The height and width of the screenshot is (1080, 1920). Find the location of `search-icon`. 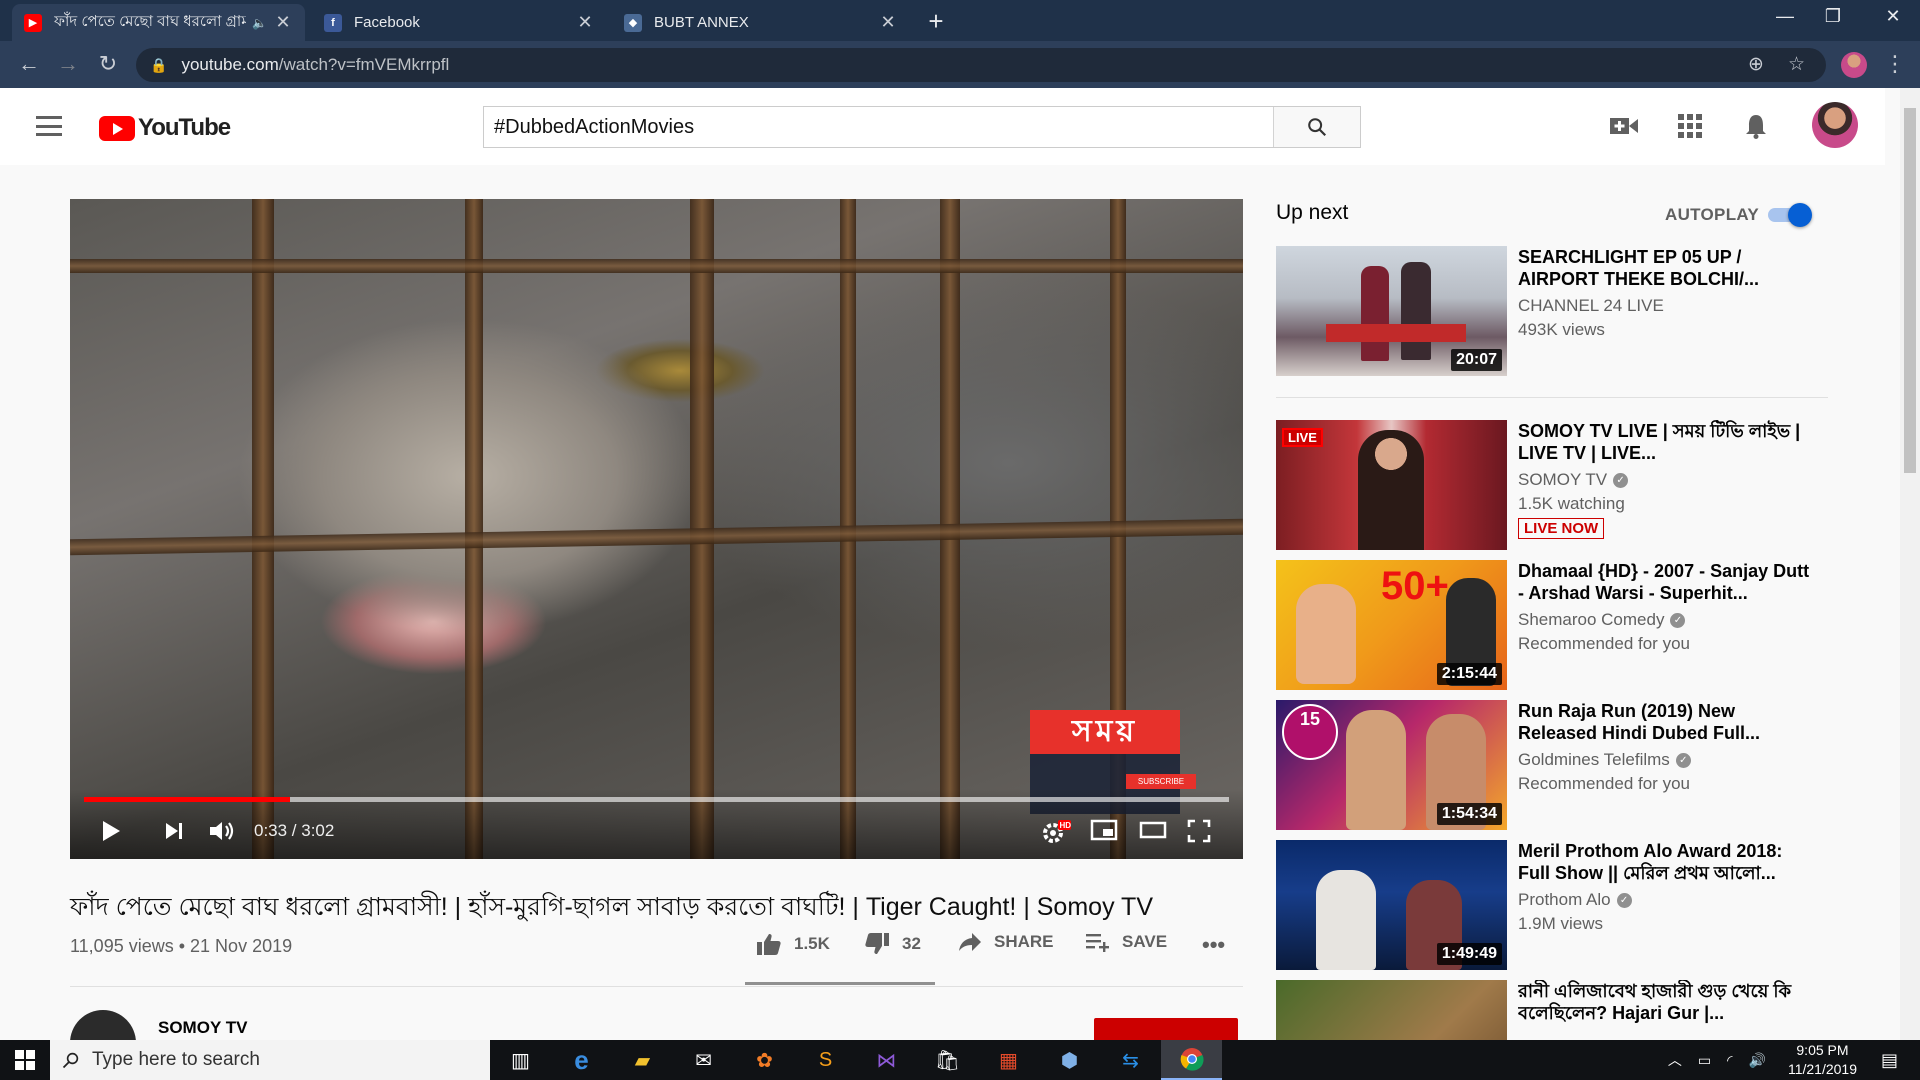

search-icon is located at coordinates (1317, 127).